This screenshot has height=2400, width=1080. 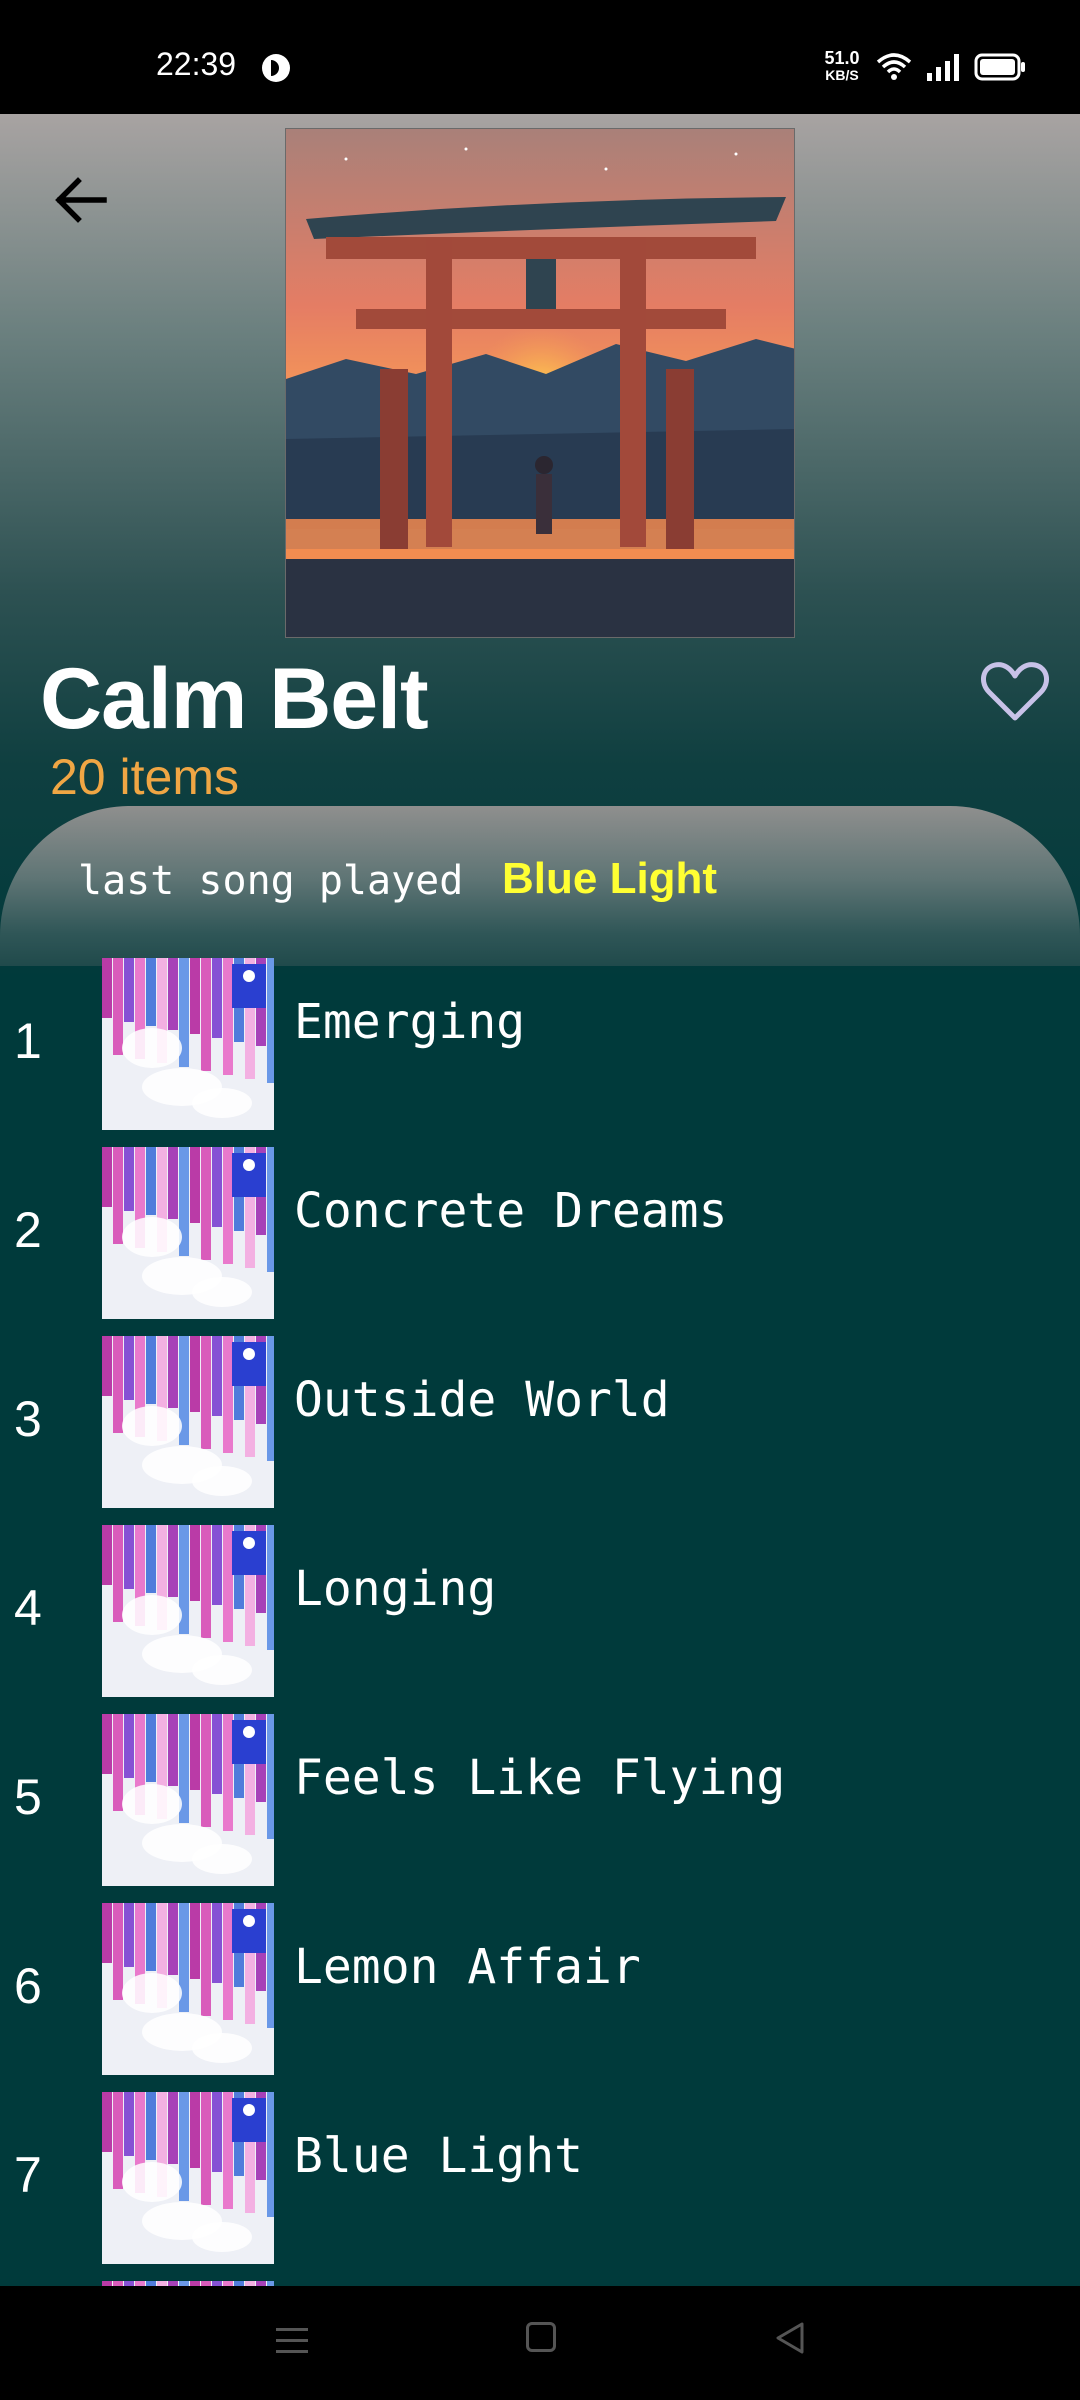 I want to click on song-row: 2 Concrete Dreams, so click(x=540, y=1233).